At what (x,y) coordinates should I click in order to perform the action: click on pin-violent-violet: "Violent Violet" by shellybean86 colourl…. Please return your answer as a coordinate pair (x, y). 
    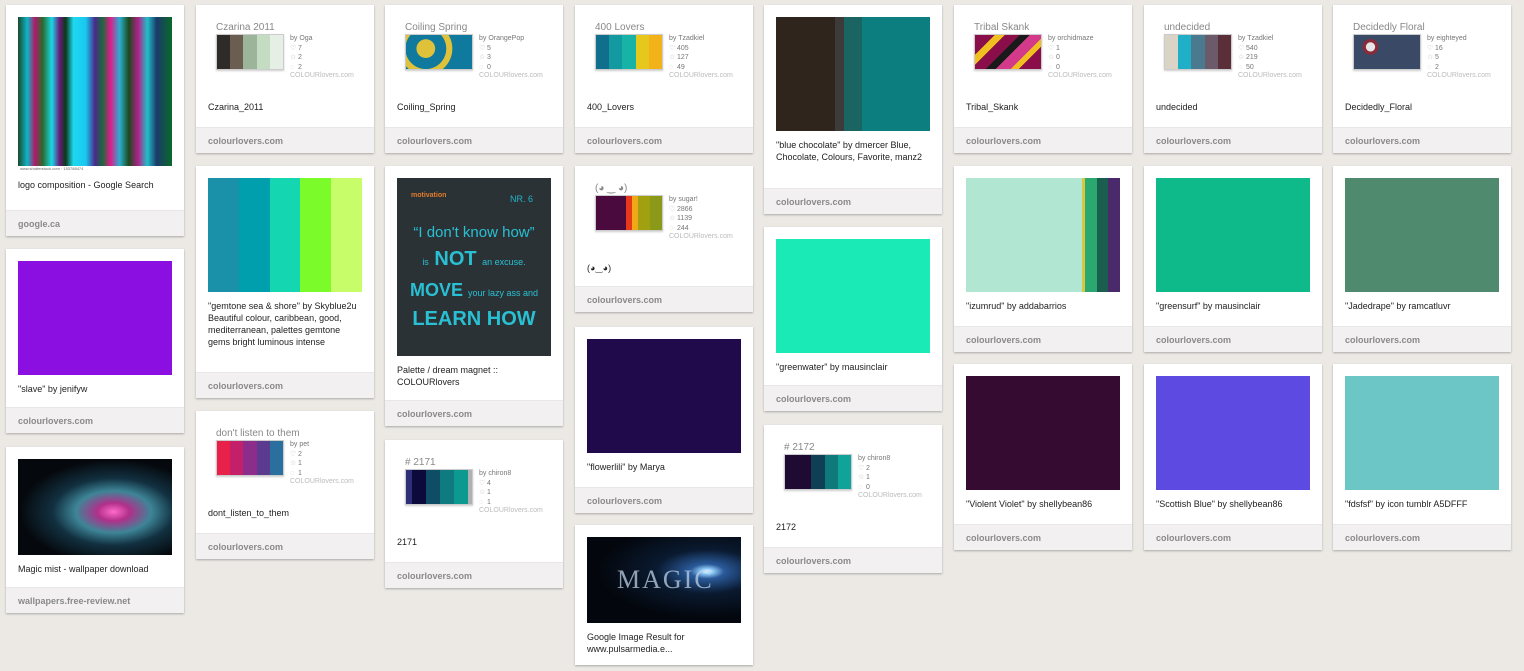
    Looking at the image, I should click on (1043, 457).